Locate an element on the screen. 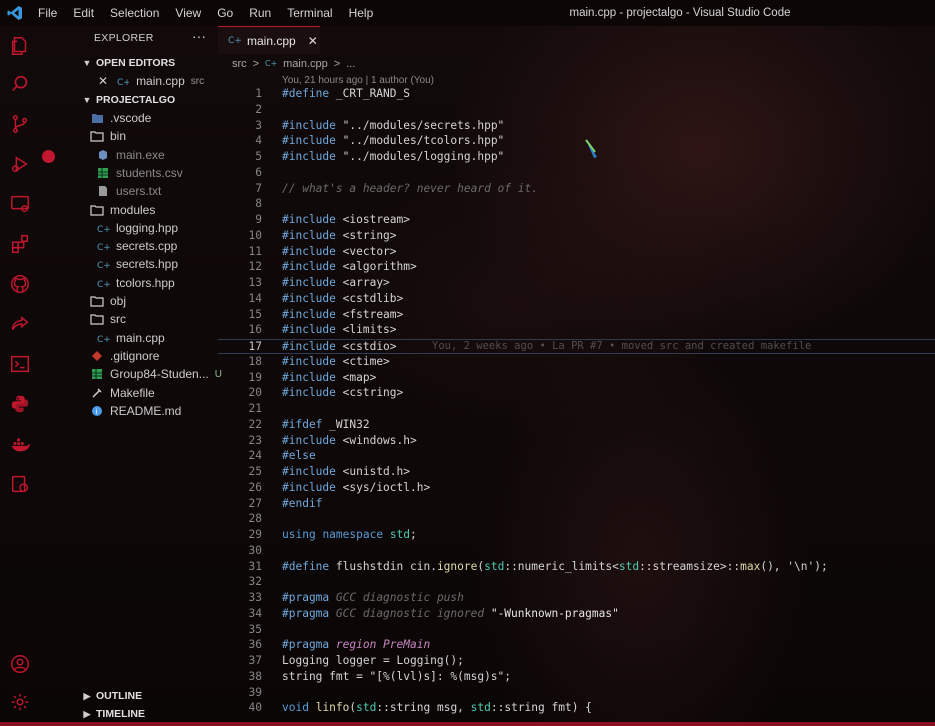 This screenshot has height=726, width=935. code-line: 26 #include <sys/ioctl.h> is located at coordinates (576, 488).